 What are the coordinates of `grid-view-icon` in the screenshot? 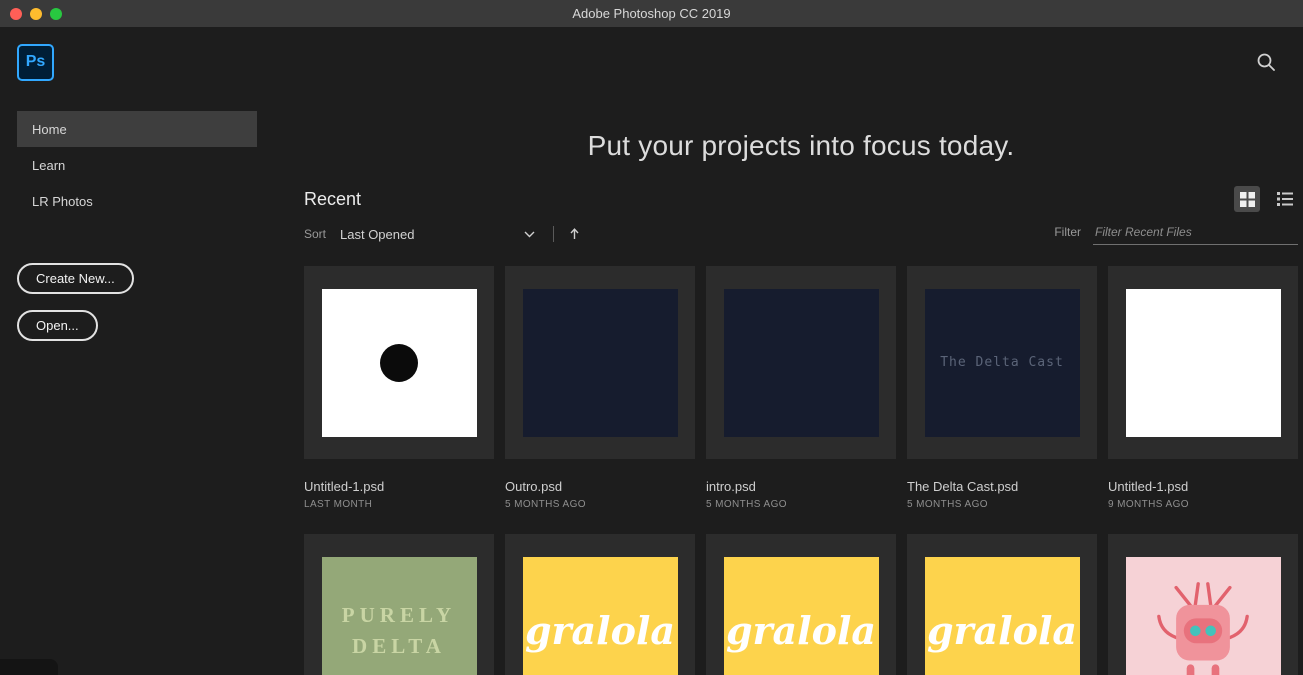 It's located at (1247, 199).